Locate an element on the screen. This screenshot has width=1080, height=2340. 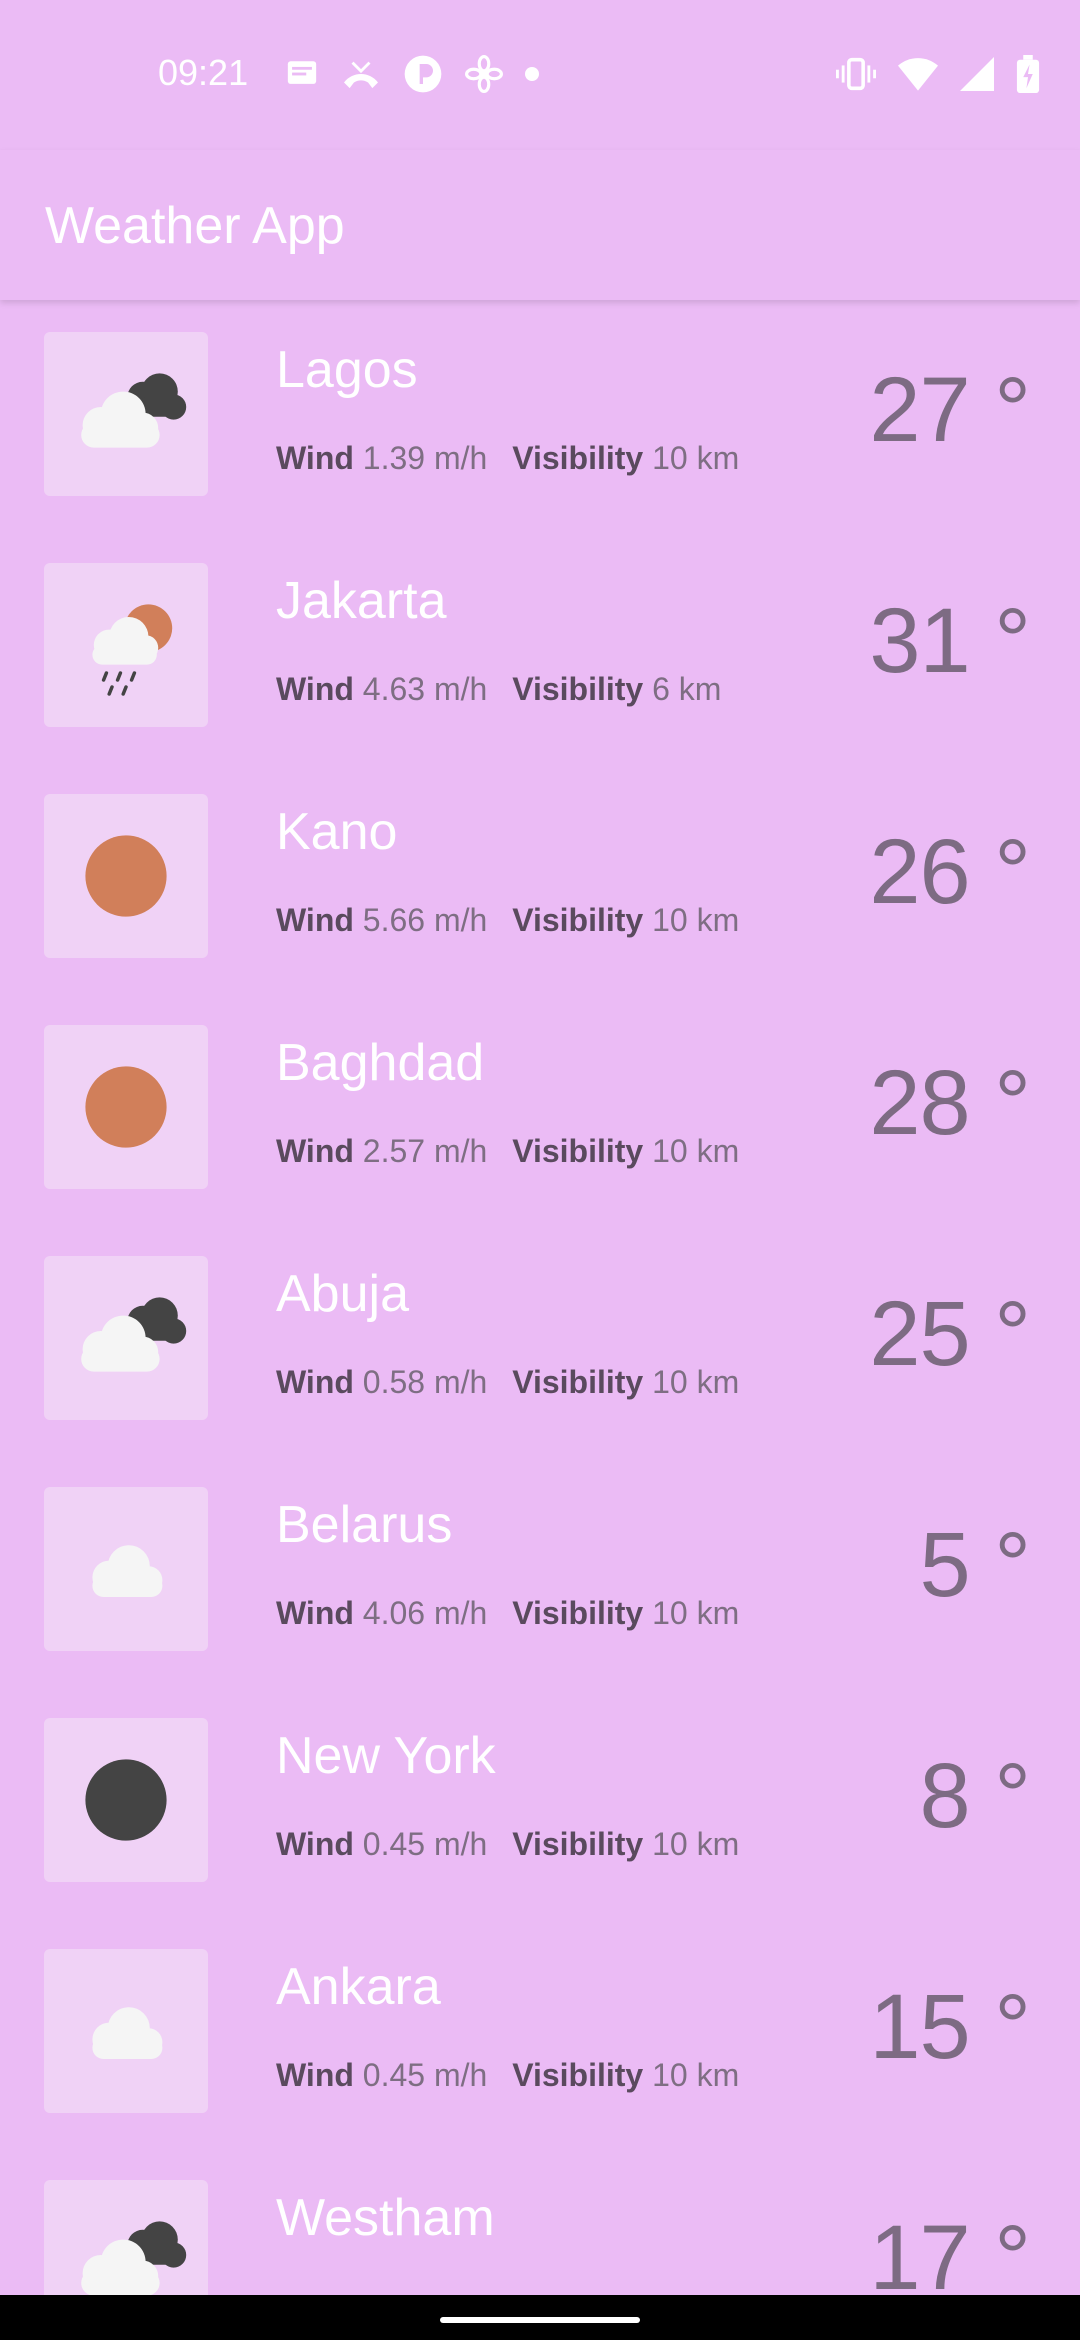
weather-details: Wind 5.66 m/h Visibility 10 km is located at coordinates (515, 920).